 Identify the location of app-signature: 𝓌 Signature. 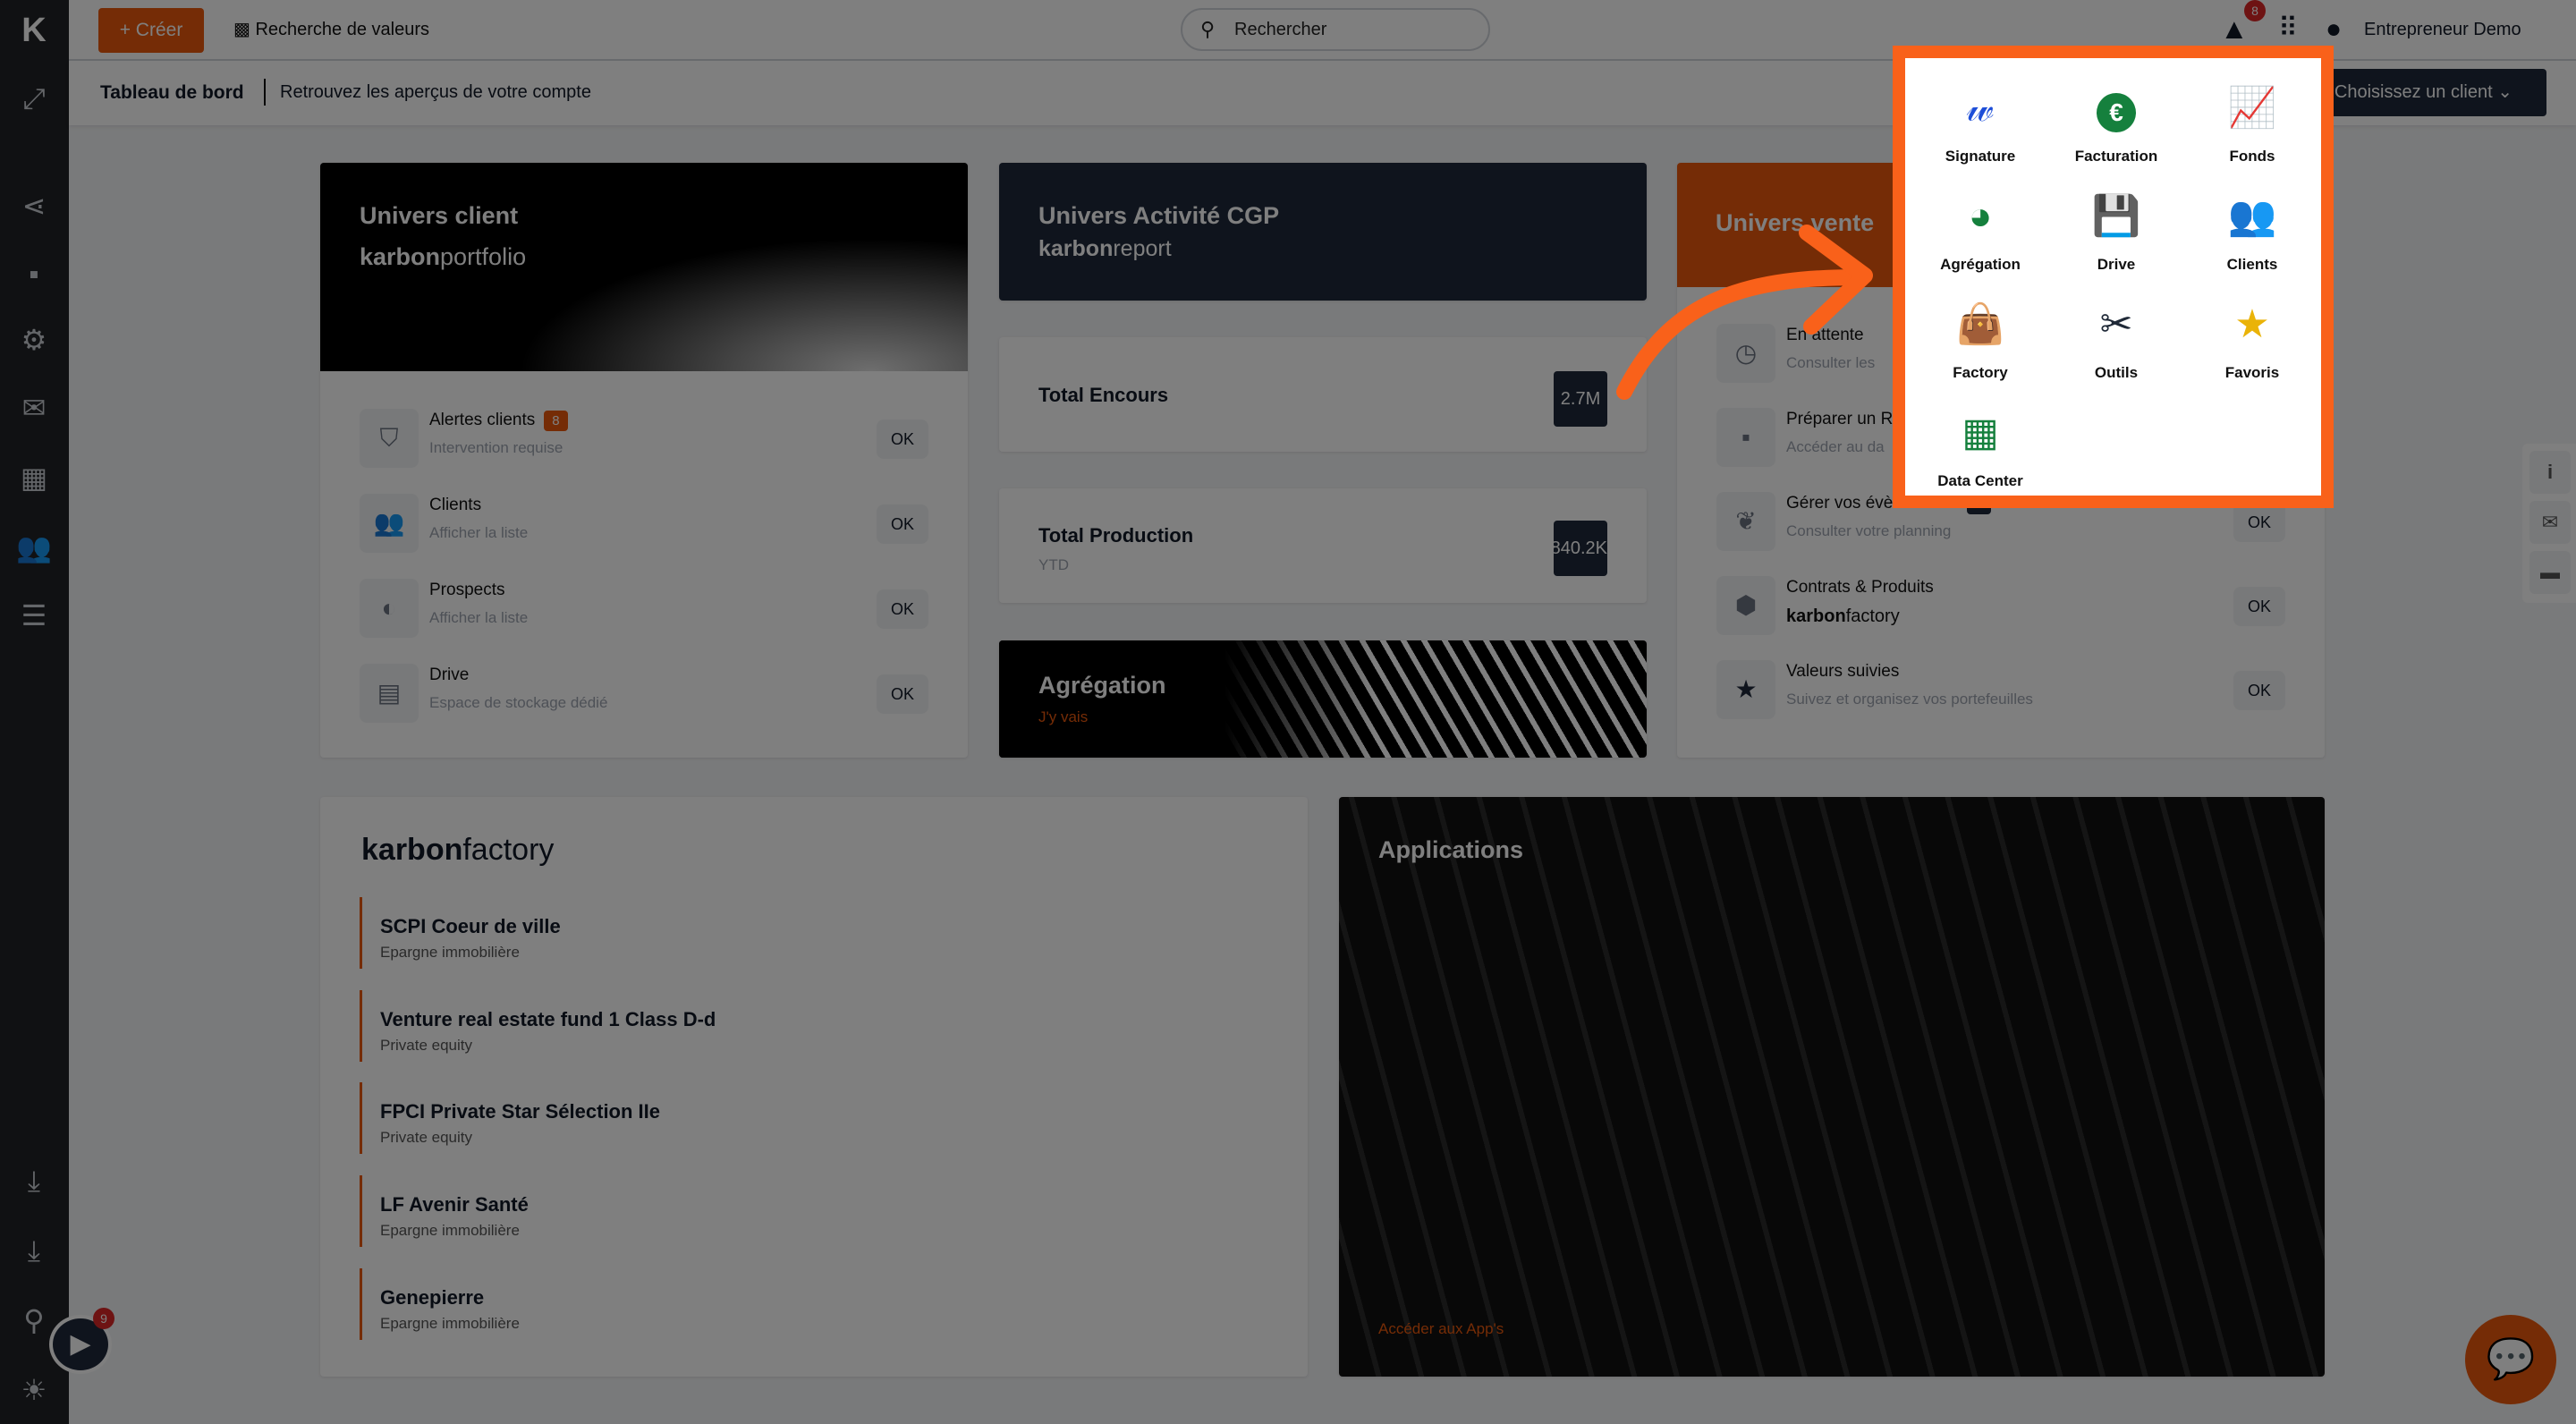
(1980, 130).